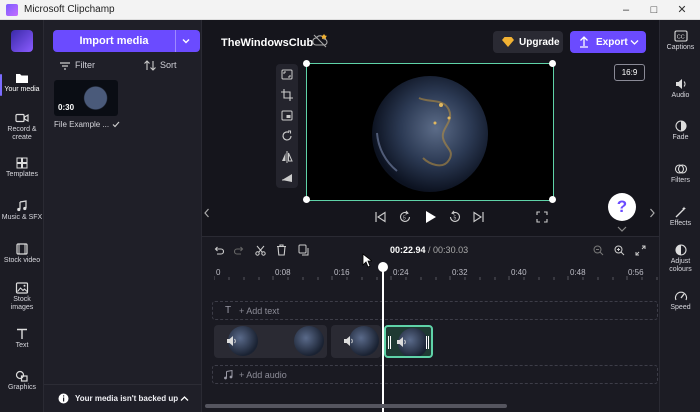 The width and height of the screenshot is (700, 412). I want to click on add-audio-label: + Add audio, so click(263, 375).